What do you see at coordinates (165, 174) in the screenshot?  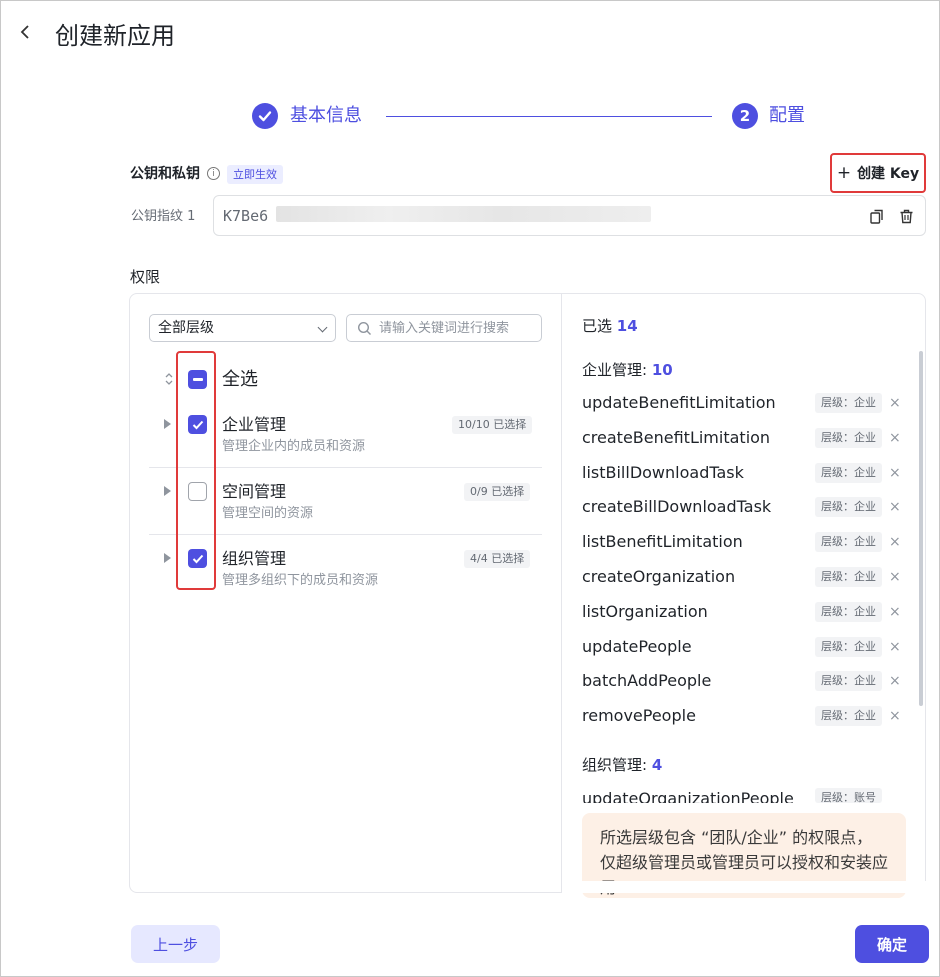 I see `key-section-label: 公钥和私钥` at bounding box center [165, 174].